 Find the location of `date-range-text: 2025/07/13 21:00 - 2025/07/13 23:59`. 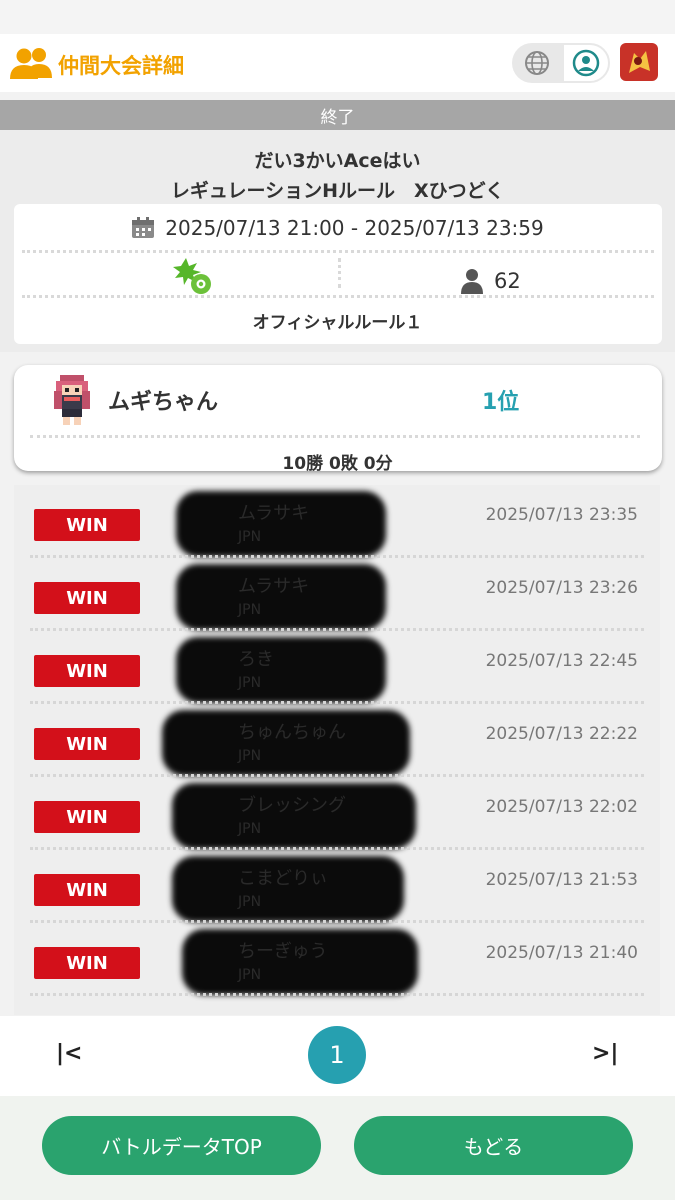

date-range-text: 2025/07/13 21:00 - 2025/07/13 23:59 is located at coordinates (354, 228).